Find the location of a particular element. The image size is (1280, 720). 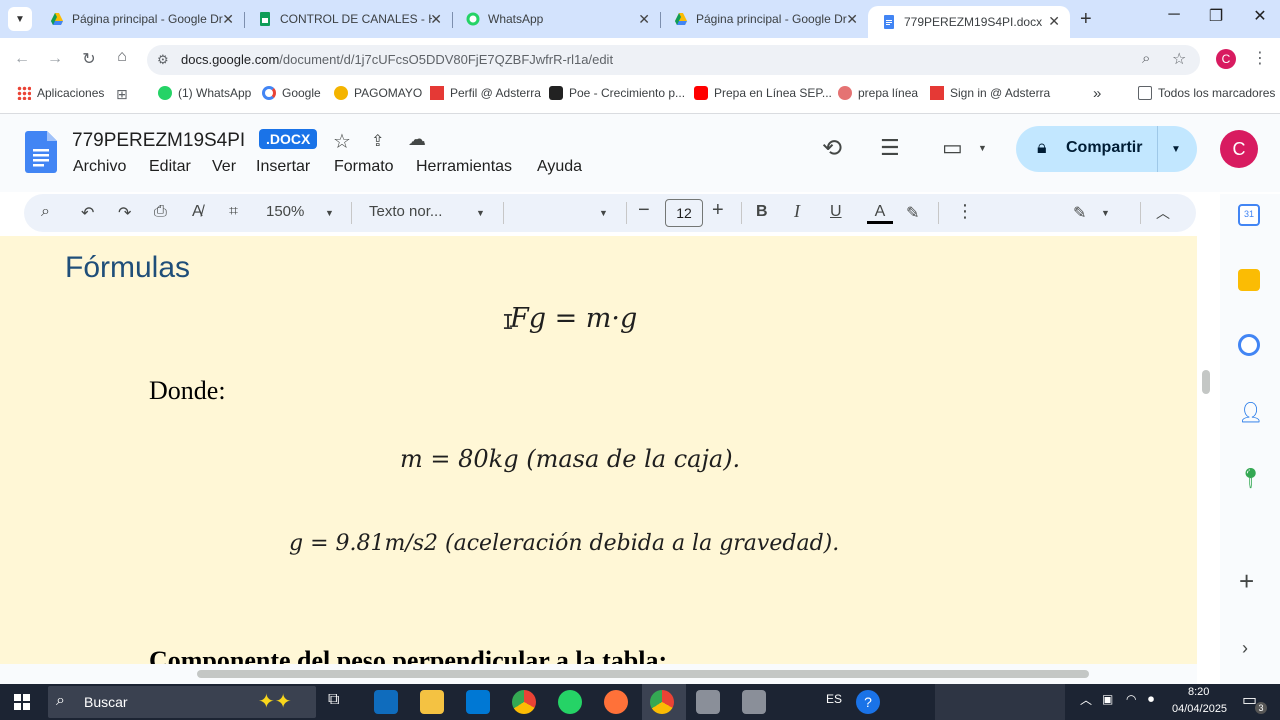

zoom-icon: ⌕ is located at coordinates (1146, 58).